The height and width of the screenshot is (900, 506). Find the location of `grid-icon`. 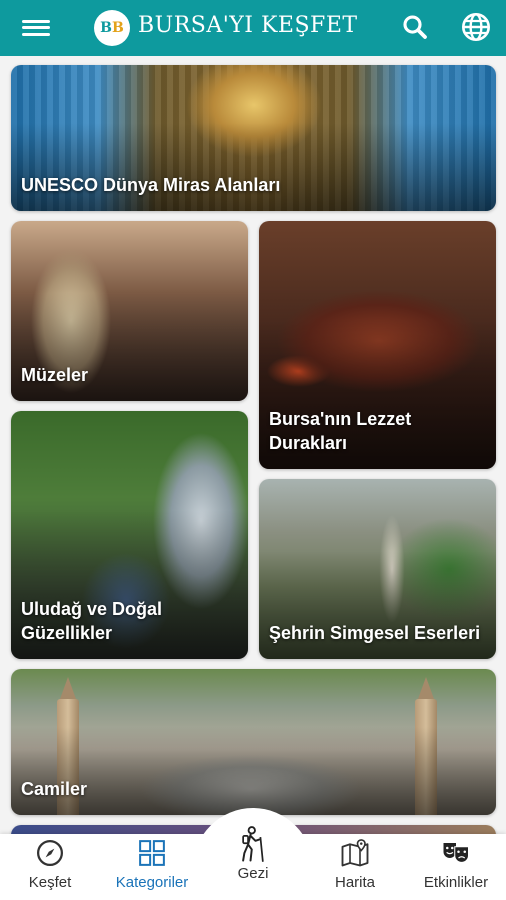

grid-icon is located at coordinates (152, 853).